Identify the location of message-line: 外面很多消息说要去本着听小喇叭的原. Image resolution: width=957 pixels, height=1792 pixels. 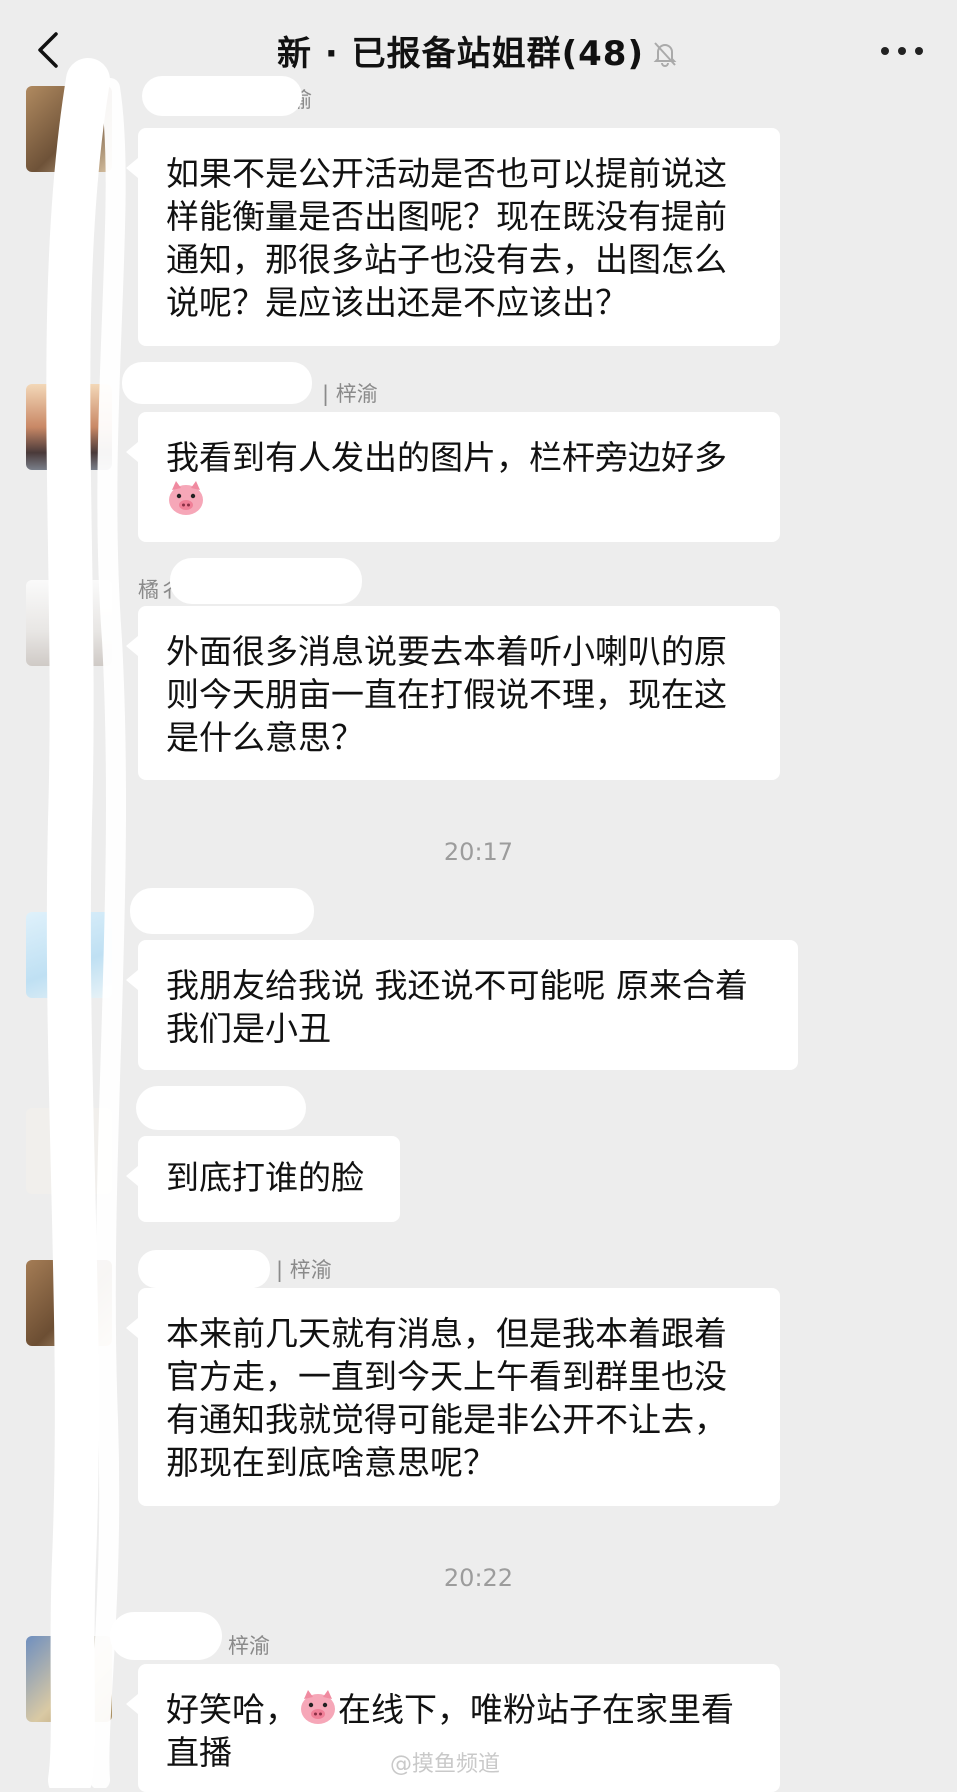
(446, 651).